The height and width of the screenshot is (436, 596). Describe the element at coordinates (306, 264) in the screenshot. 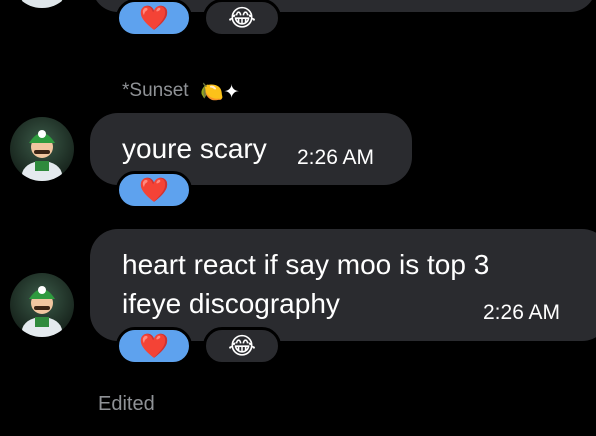

I see `message-text-line: heart react if say moo is top 3` at that location.